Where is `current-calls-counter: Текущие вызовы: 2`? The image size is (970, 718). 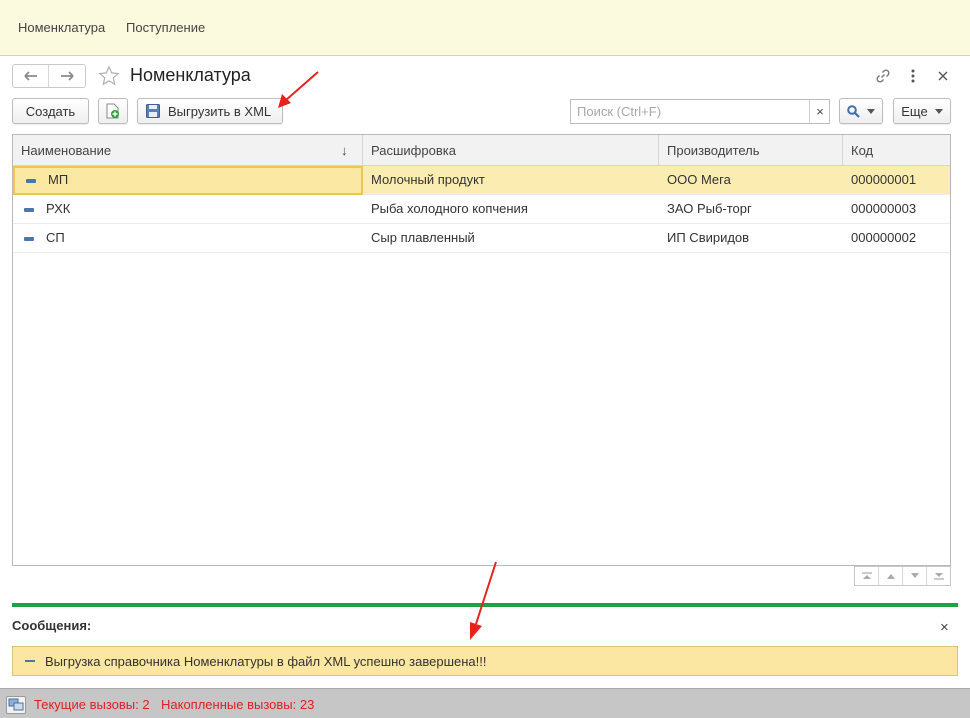
current-calls-counter: Текущие вызовы: 2 is located at coordinates (92, 704).